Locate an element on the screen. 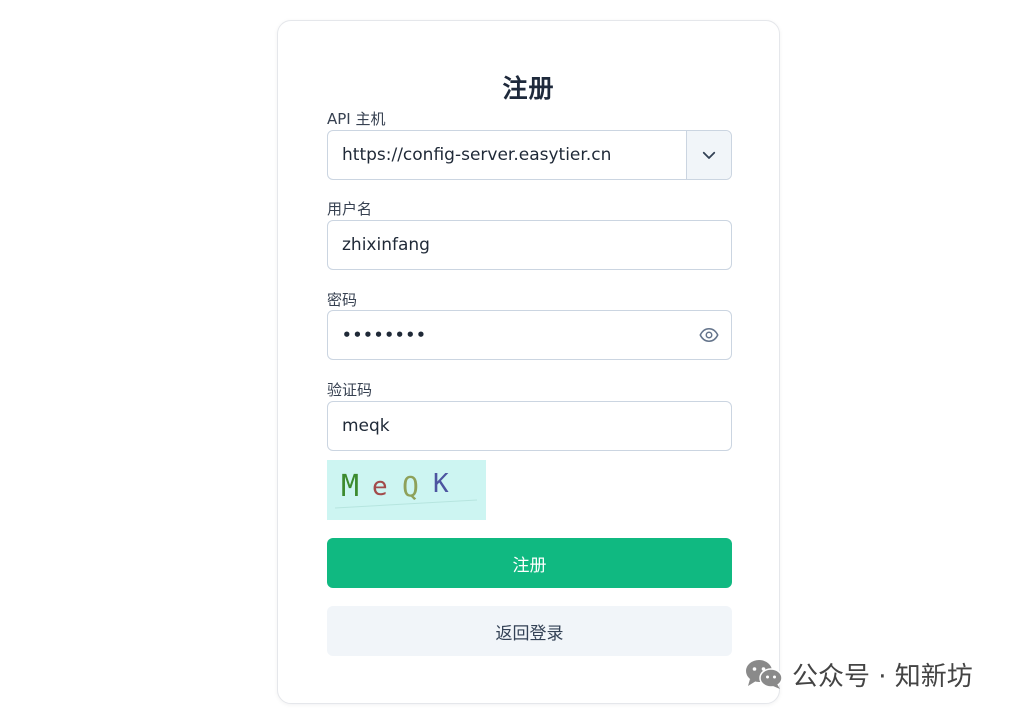 The image size is (1030, 716). password-value: •••••••• is located at coordinates (384, 335).